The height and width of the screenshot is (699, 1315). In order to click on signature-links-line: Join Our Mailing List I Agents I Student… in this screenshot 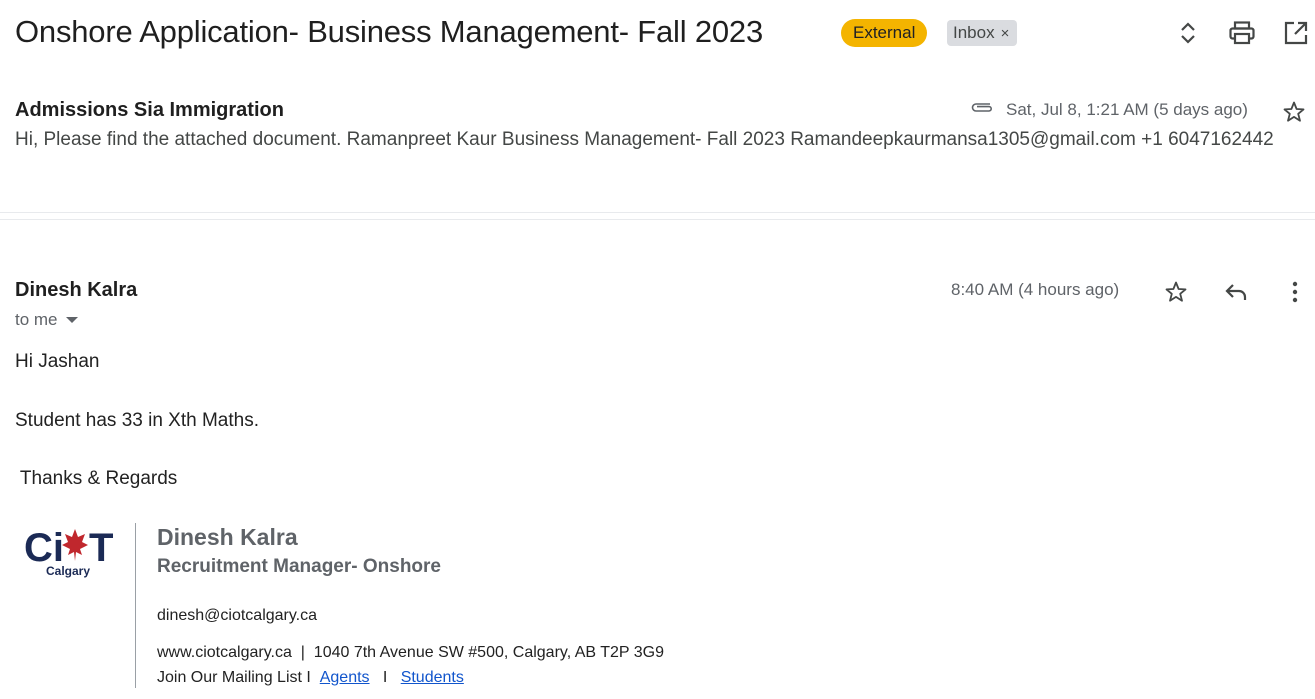, I will do `click(310, 678)`.